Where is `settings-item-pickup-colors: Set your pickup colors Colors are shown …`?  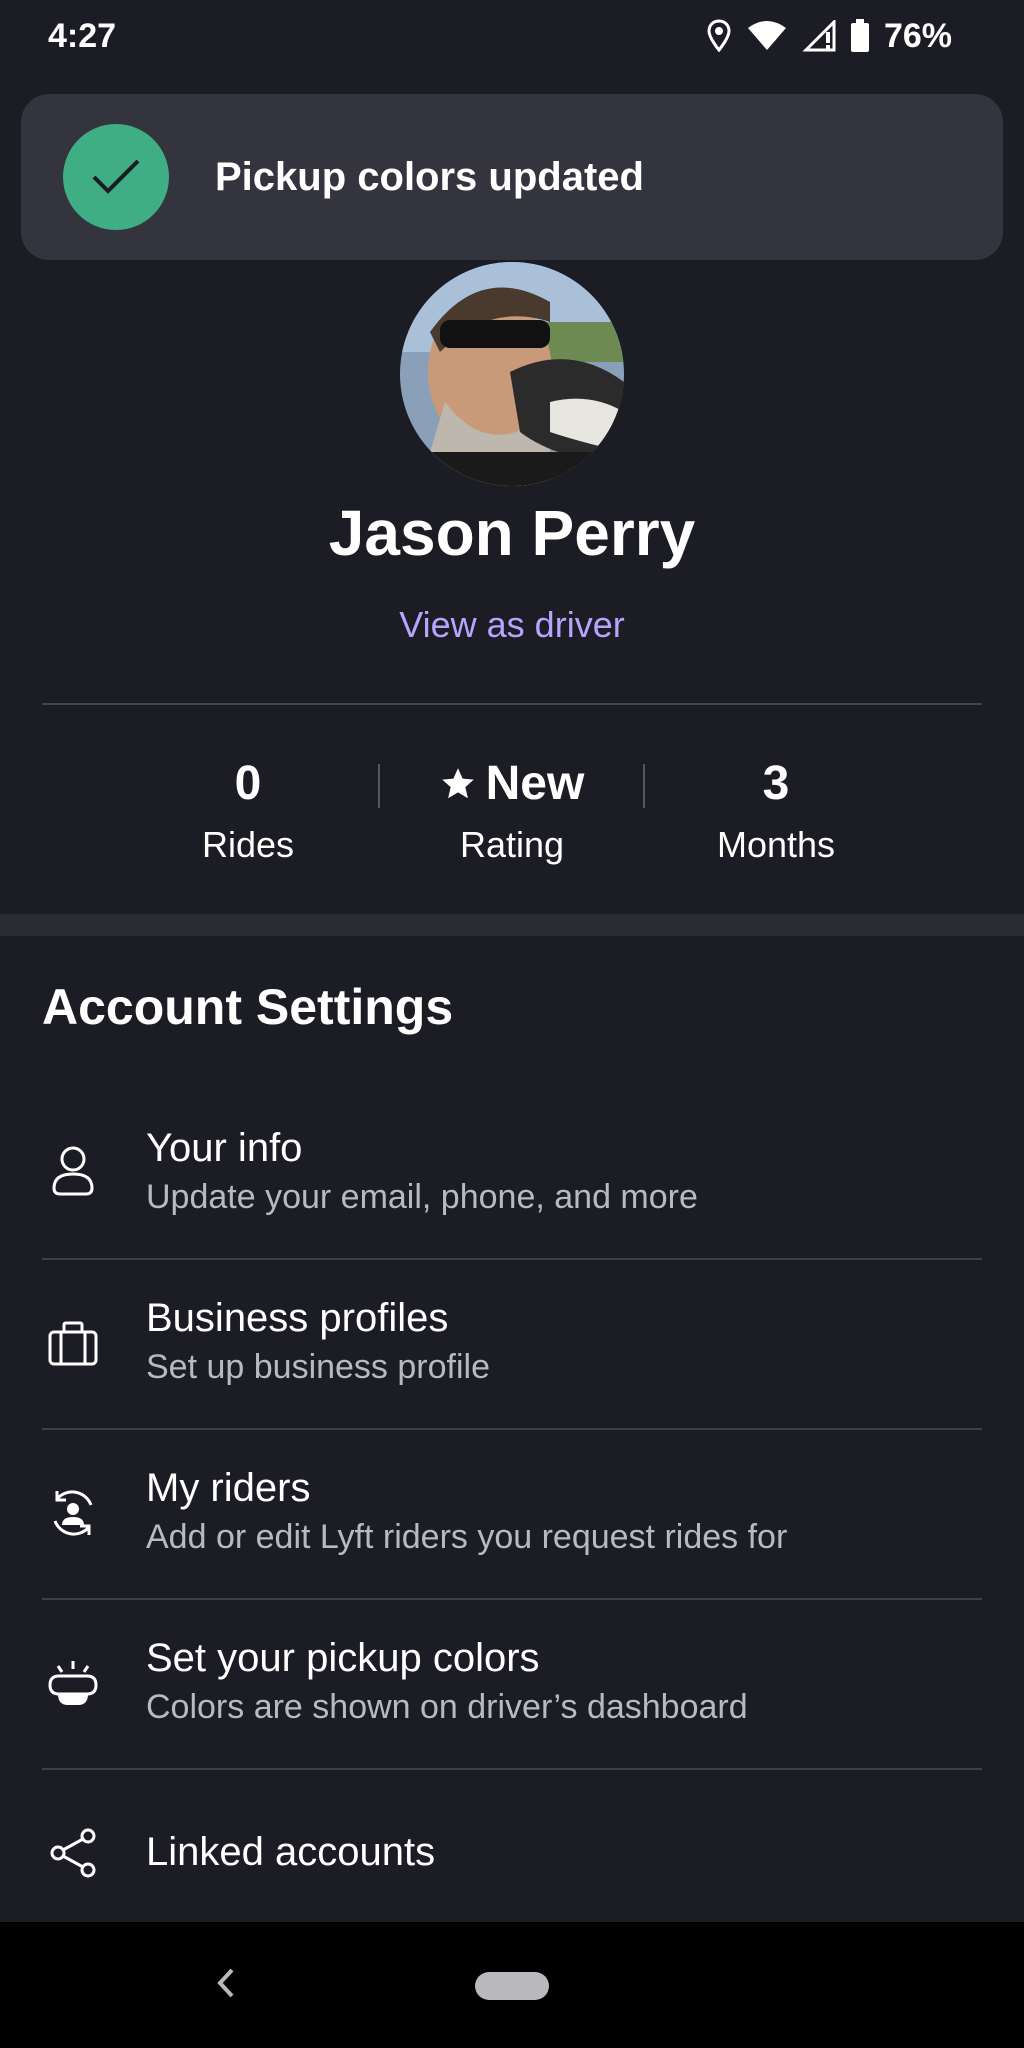 settings-item-pickup-colors: Set your pickup colors Colors are shown … is located at coordinates (512, 1685).